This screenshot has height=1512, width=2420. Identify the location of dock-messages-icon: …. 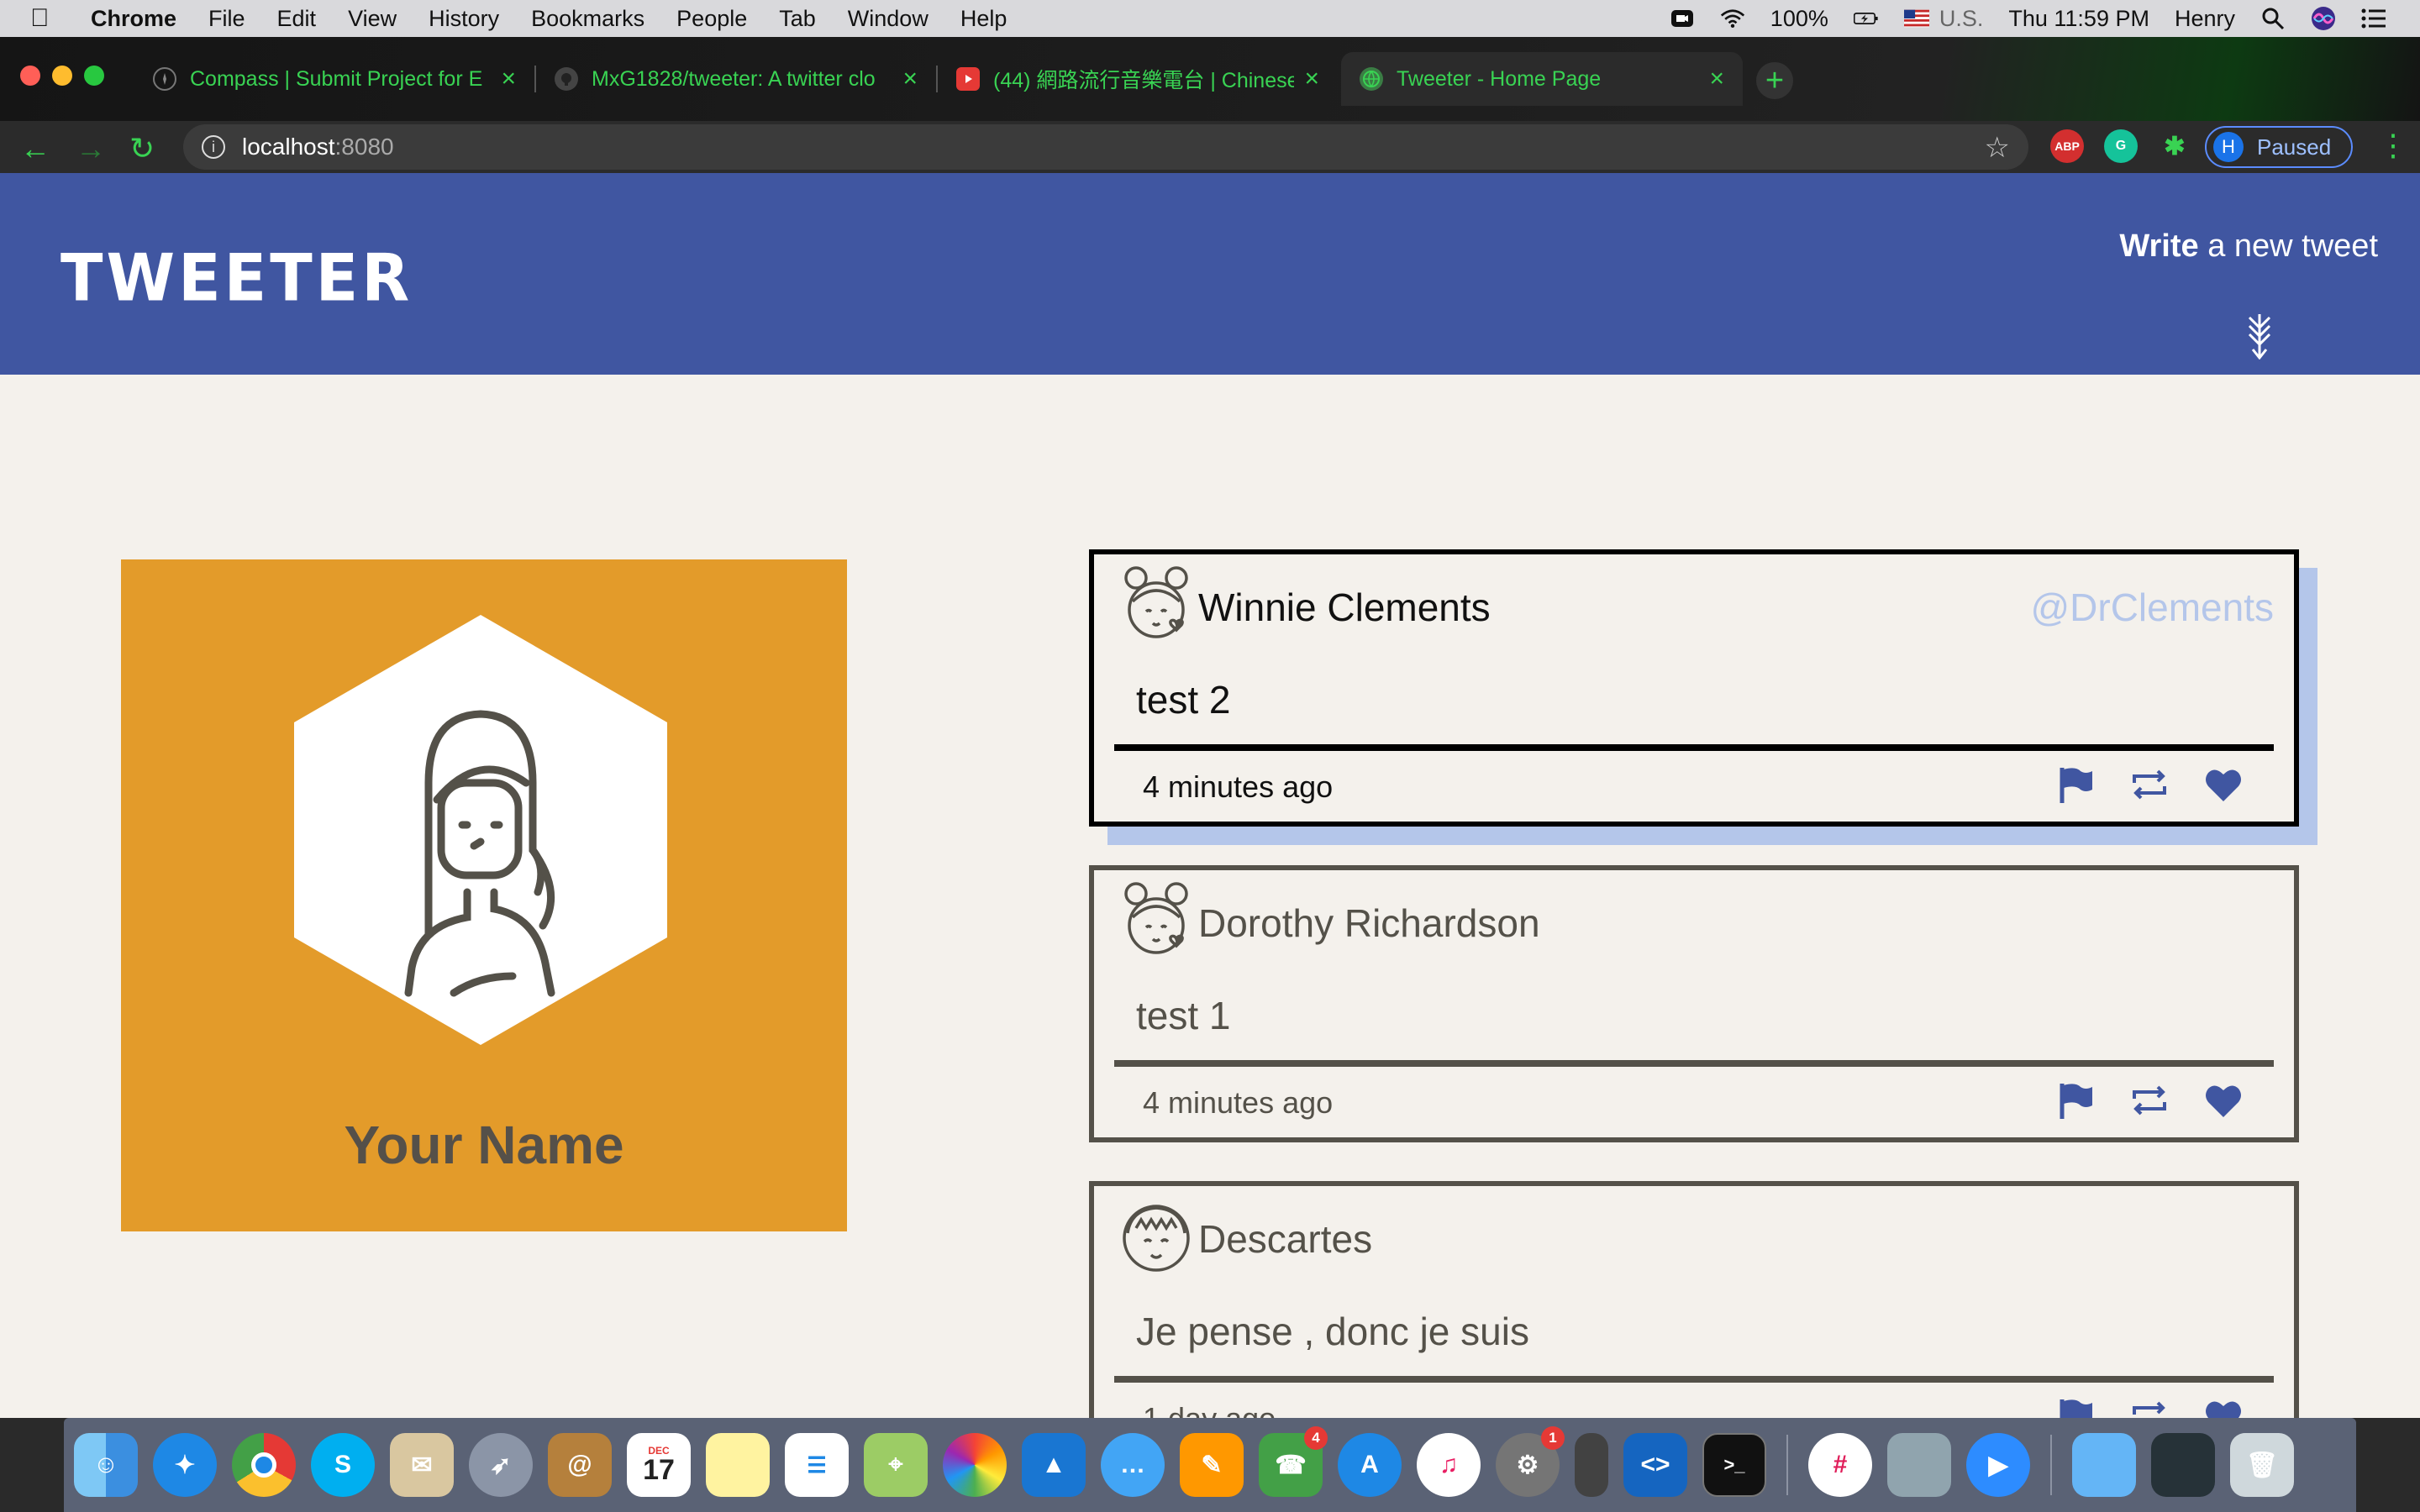
(1133, 1465).